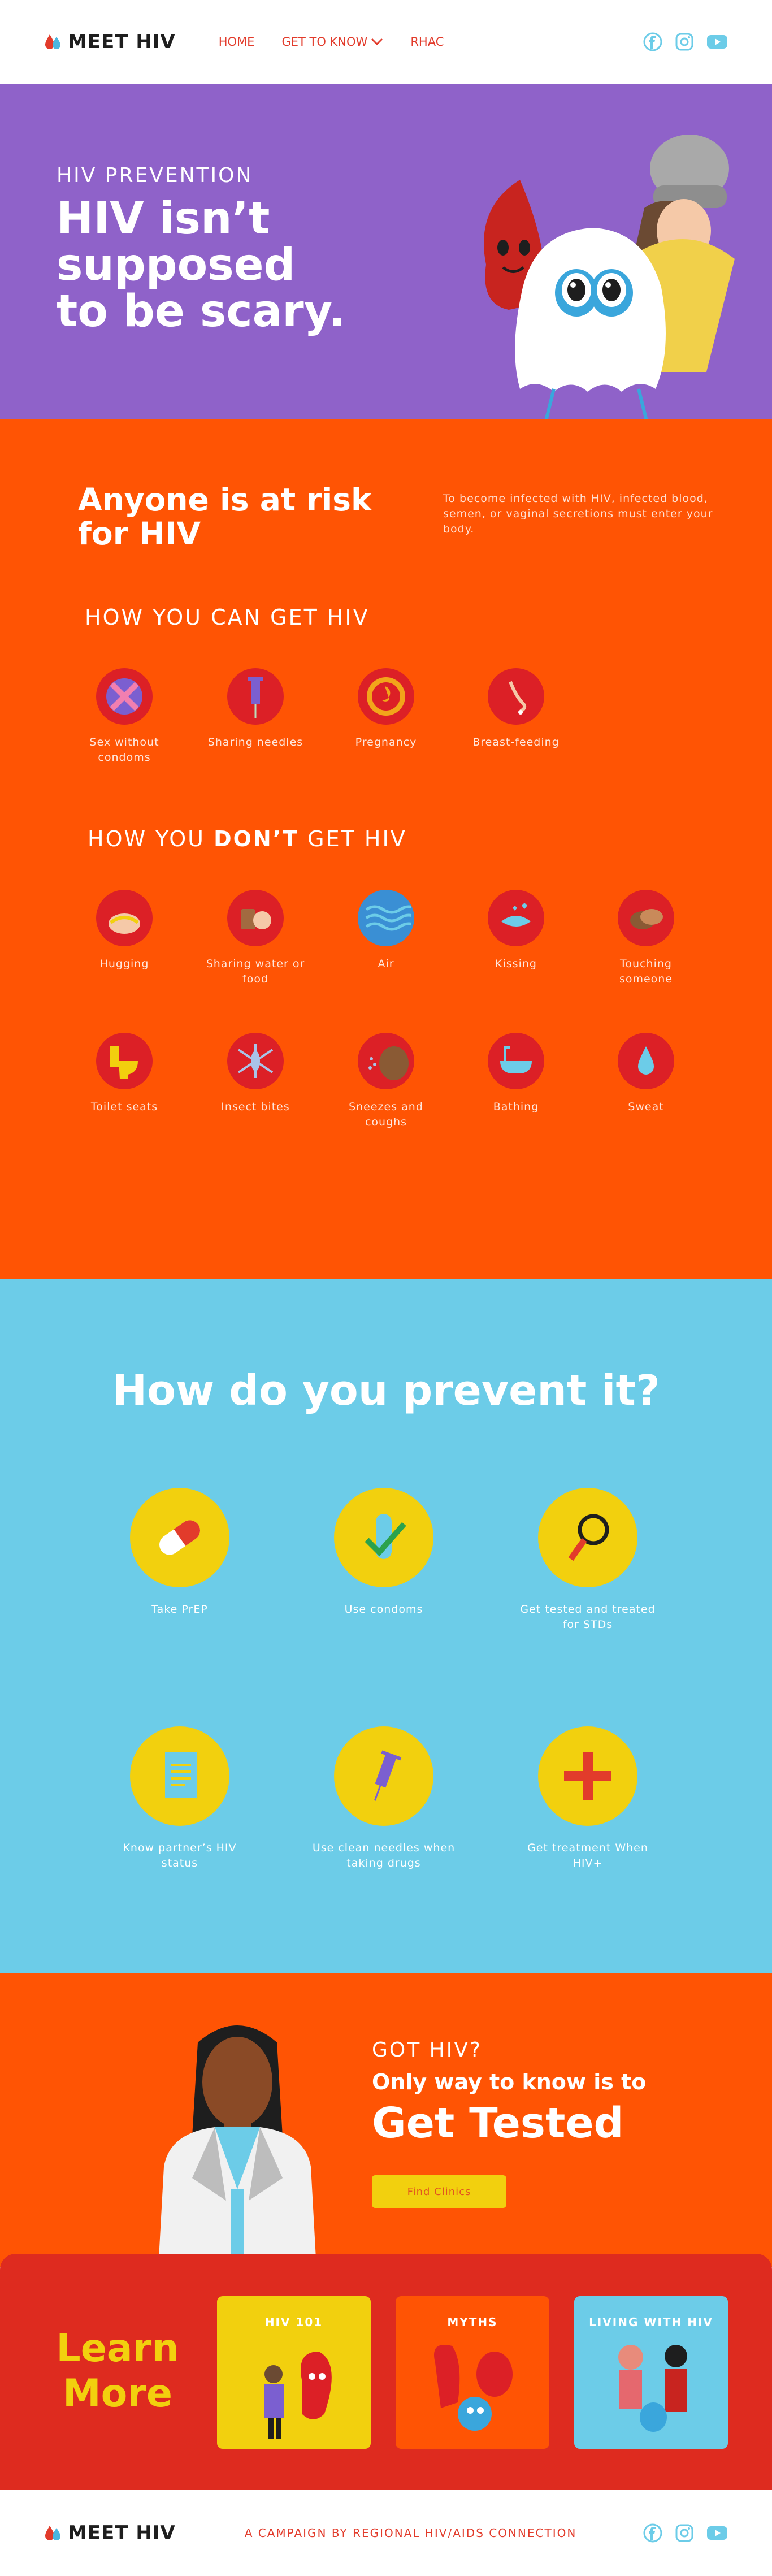 This screenshot has height=2576, width=772. I want to click on bathtub-icon, so click(516, 1061).